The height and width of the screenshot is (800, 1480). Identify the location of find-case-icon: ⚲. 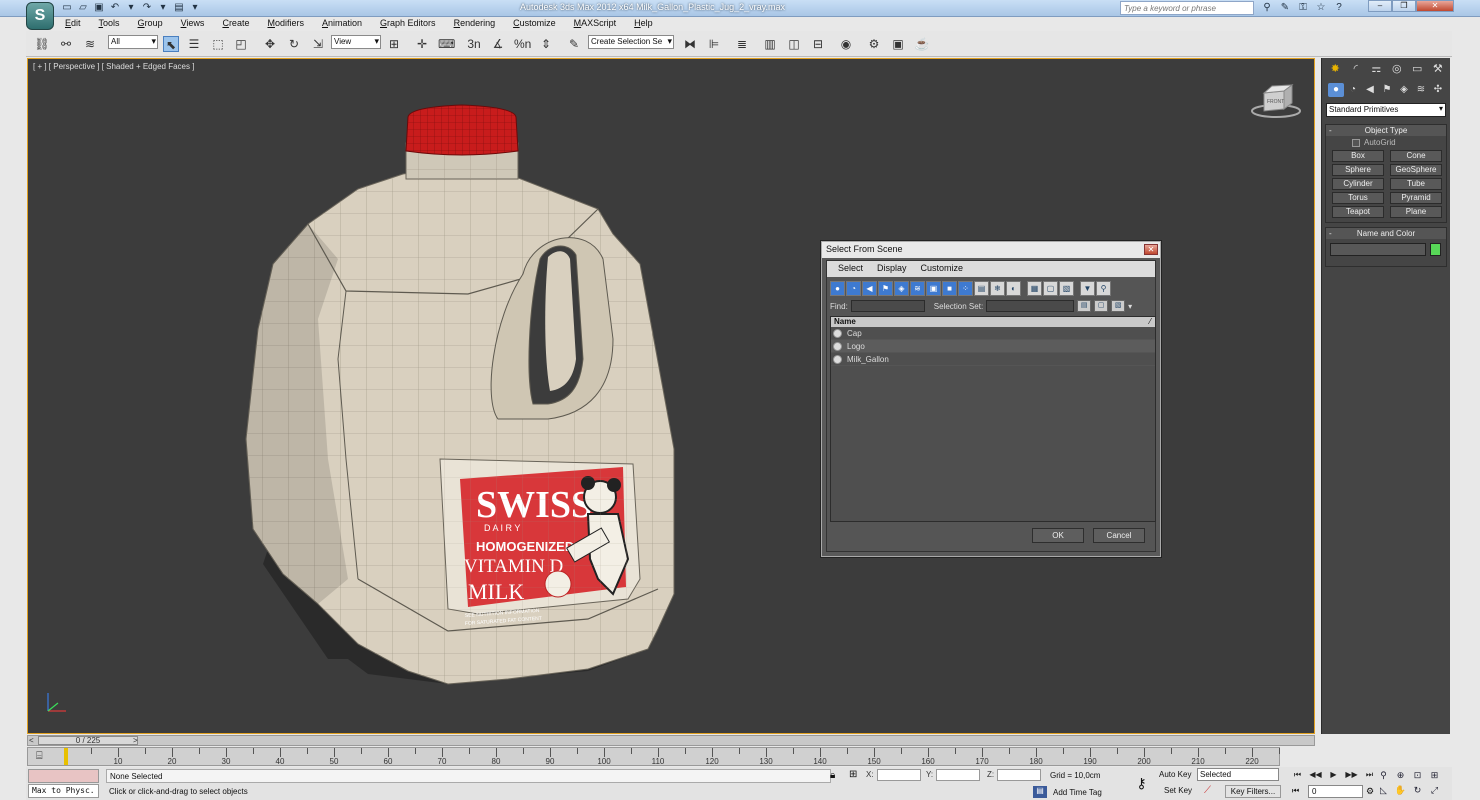
(1103, 288).